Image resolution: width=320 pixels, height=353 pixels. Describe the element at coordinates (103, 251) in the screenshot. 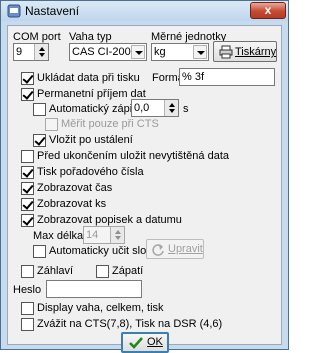

I see `automaticky-ucit-label: Automaticky učit slova` at that location.